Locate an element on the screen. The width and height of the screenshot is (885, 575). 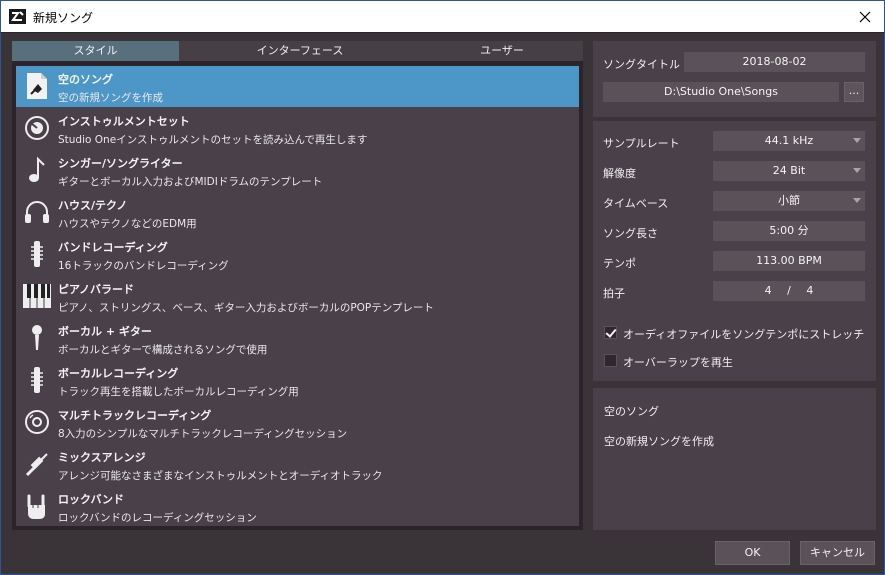
timebase-value: 小節 is located at coordinates (789, 200).